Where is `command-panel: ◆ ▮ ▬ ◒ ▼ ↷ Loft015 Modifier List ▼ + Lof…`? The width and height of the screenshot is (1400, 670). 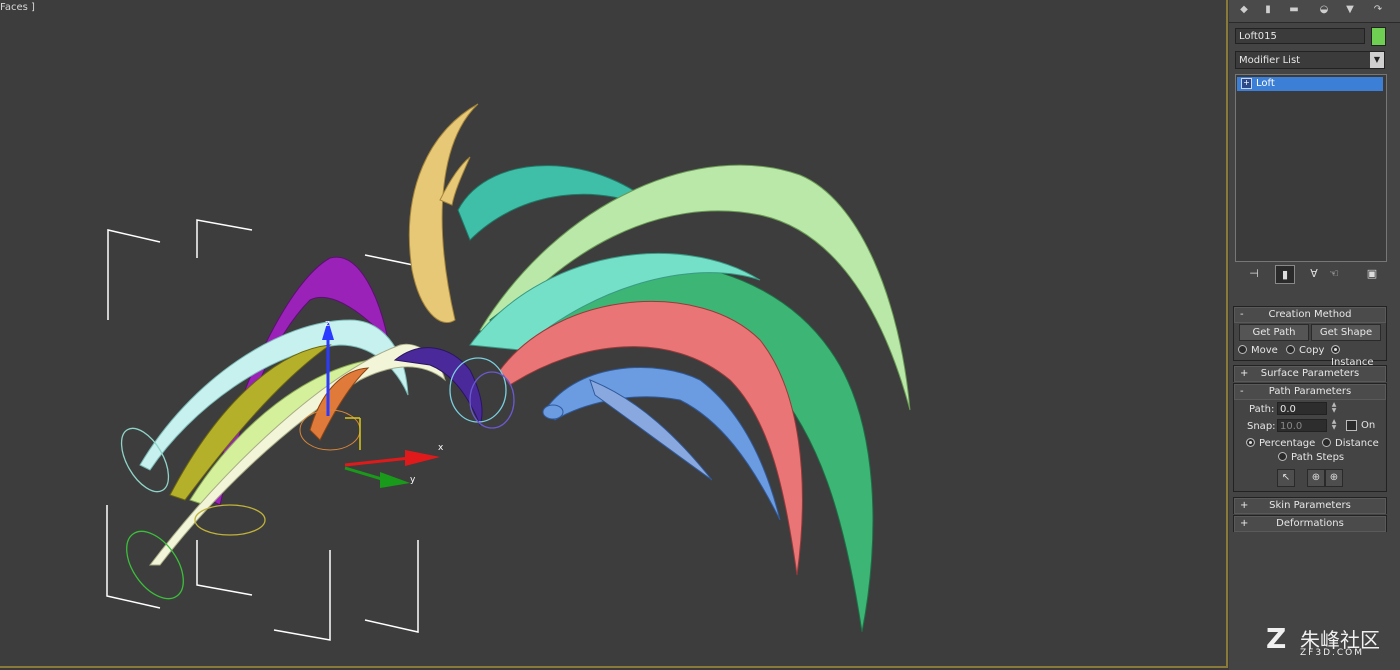
command-panel: ◆ ▮ ▬ ◒ ▼ ↷ Loft015 Modifier List ▼ + Lof… is located at coordinates (1314, 335).